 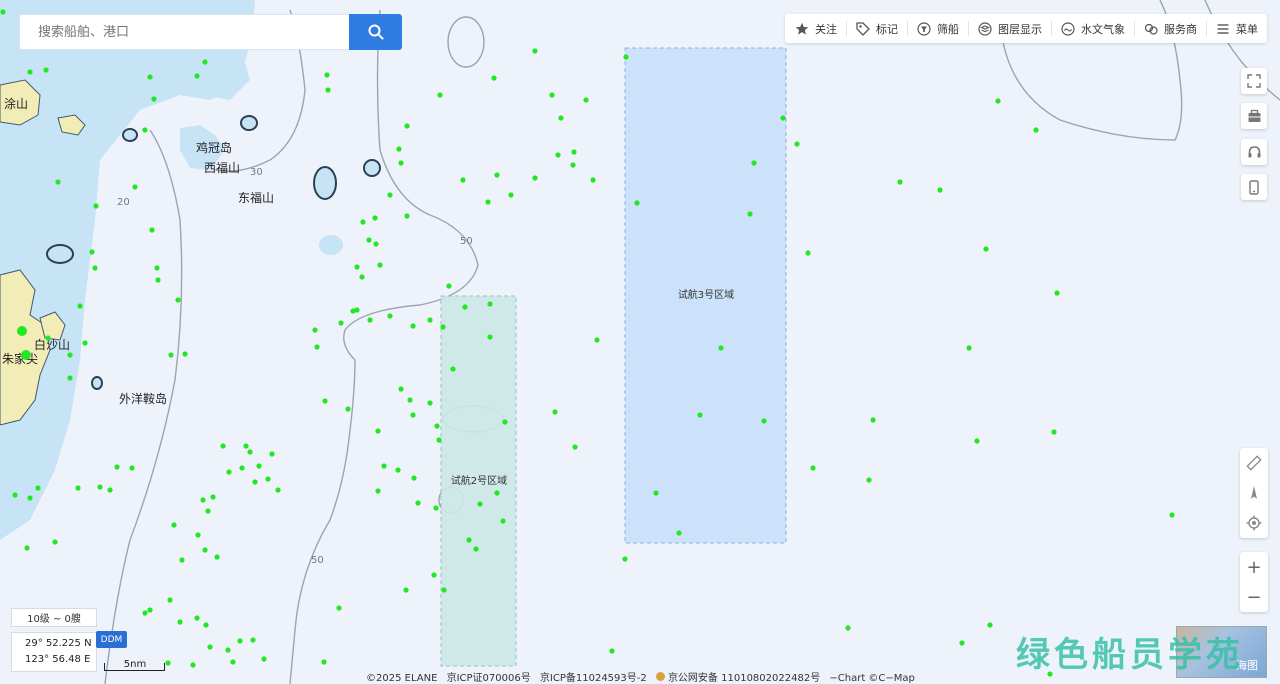 What do you see at coordinates (375, 32) in the screenshot?
I see `search-button` at bounding box center [375, 32].